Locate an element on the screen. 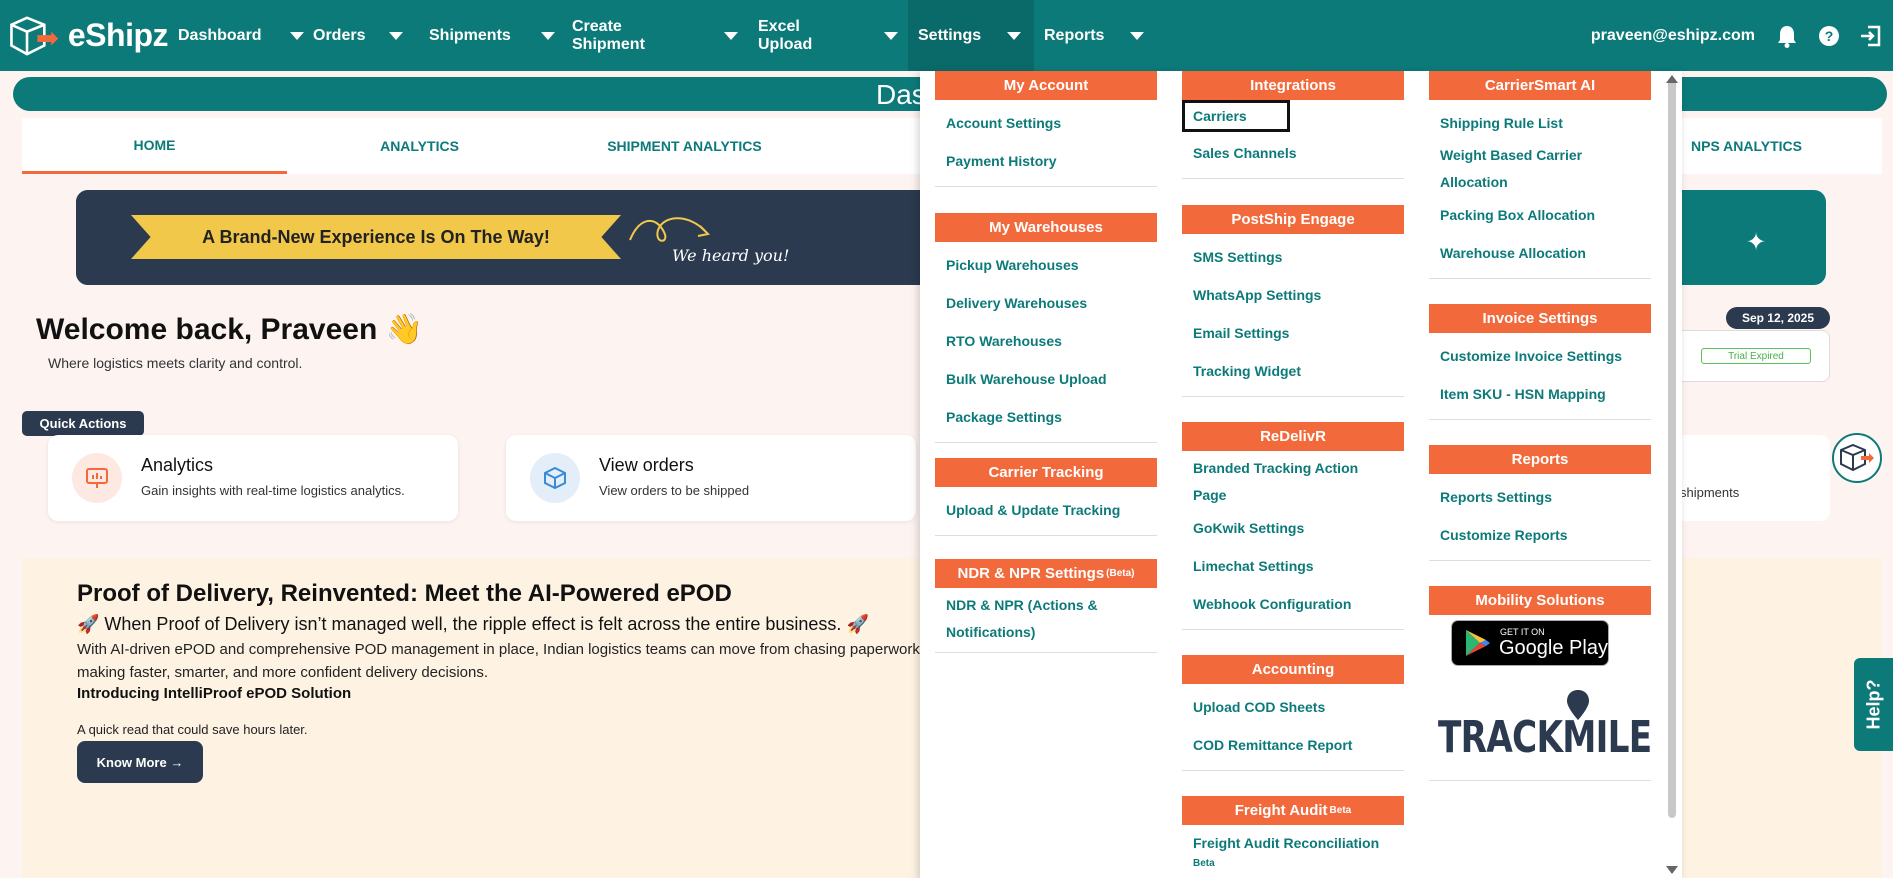 Image resolution: width=1893 pixels, height=878 pixels. help-icon: ? is located at coordinates (1829, 36).